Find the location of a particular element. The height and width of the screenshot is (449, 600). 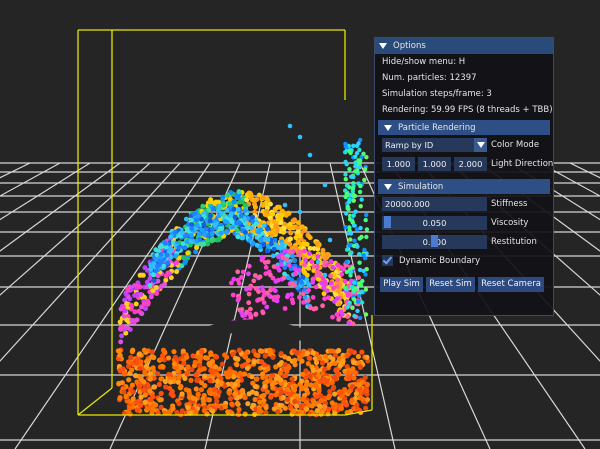

light-direction-x-field: 1.000 is located at coordinates (398, 164).